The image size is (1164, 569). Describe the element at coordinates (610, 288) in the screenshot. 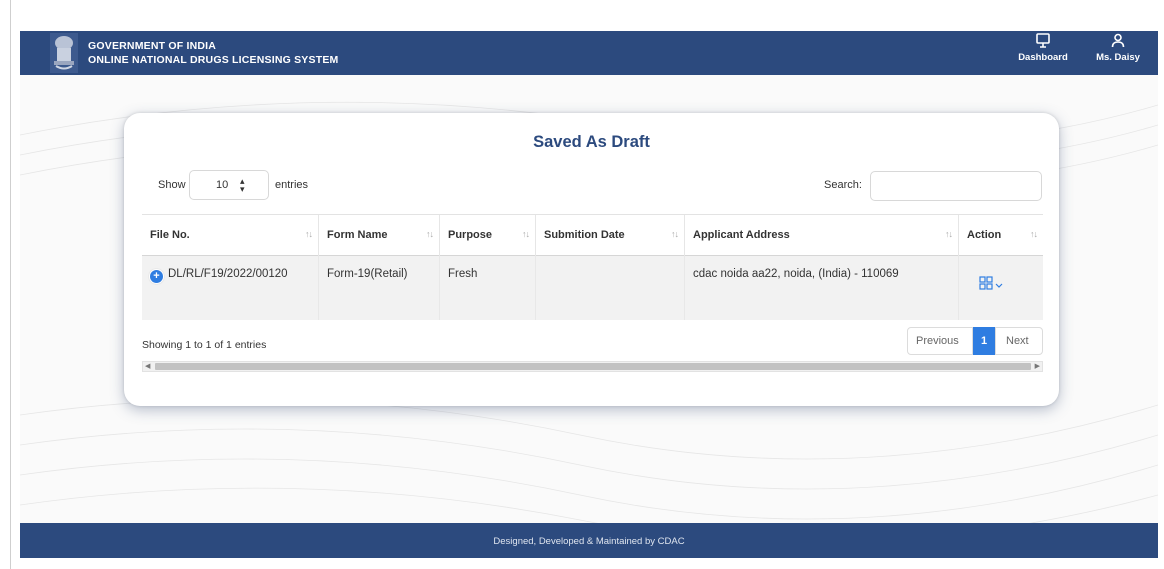

I see `cell-submission-date` at that location.